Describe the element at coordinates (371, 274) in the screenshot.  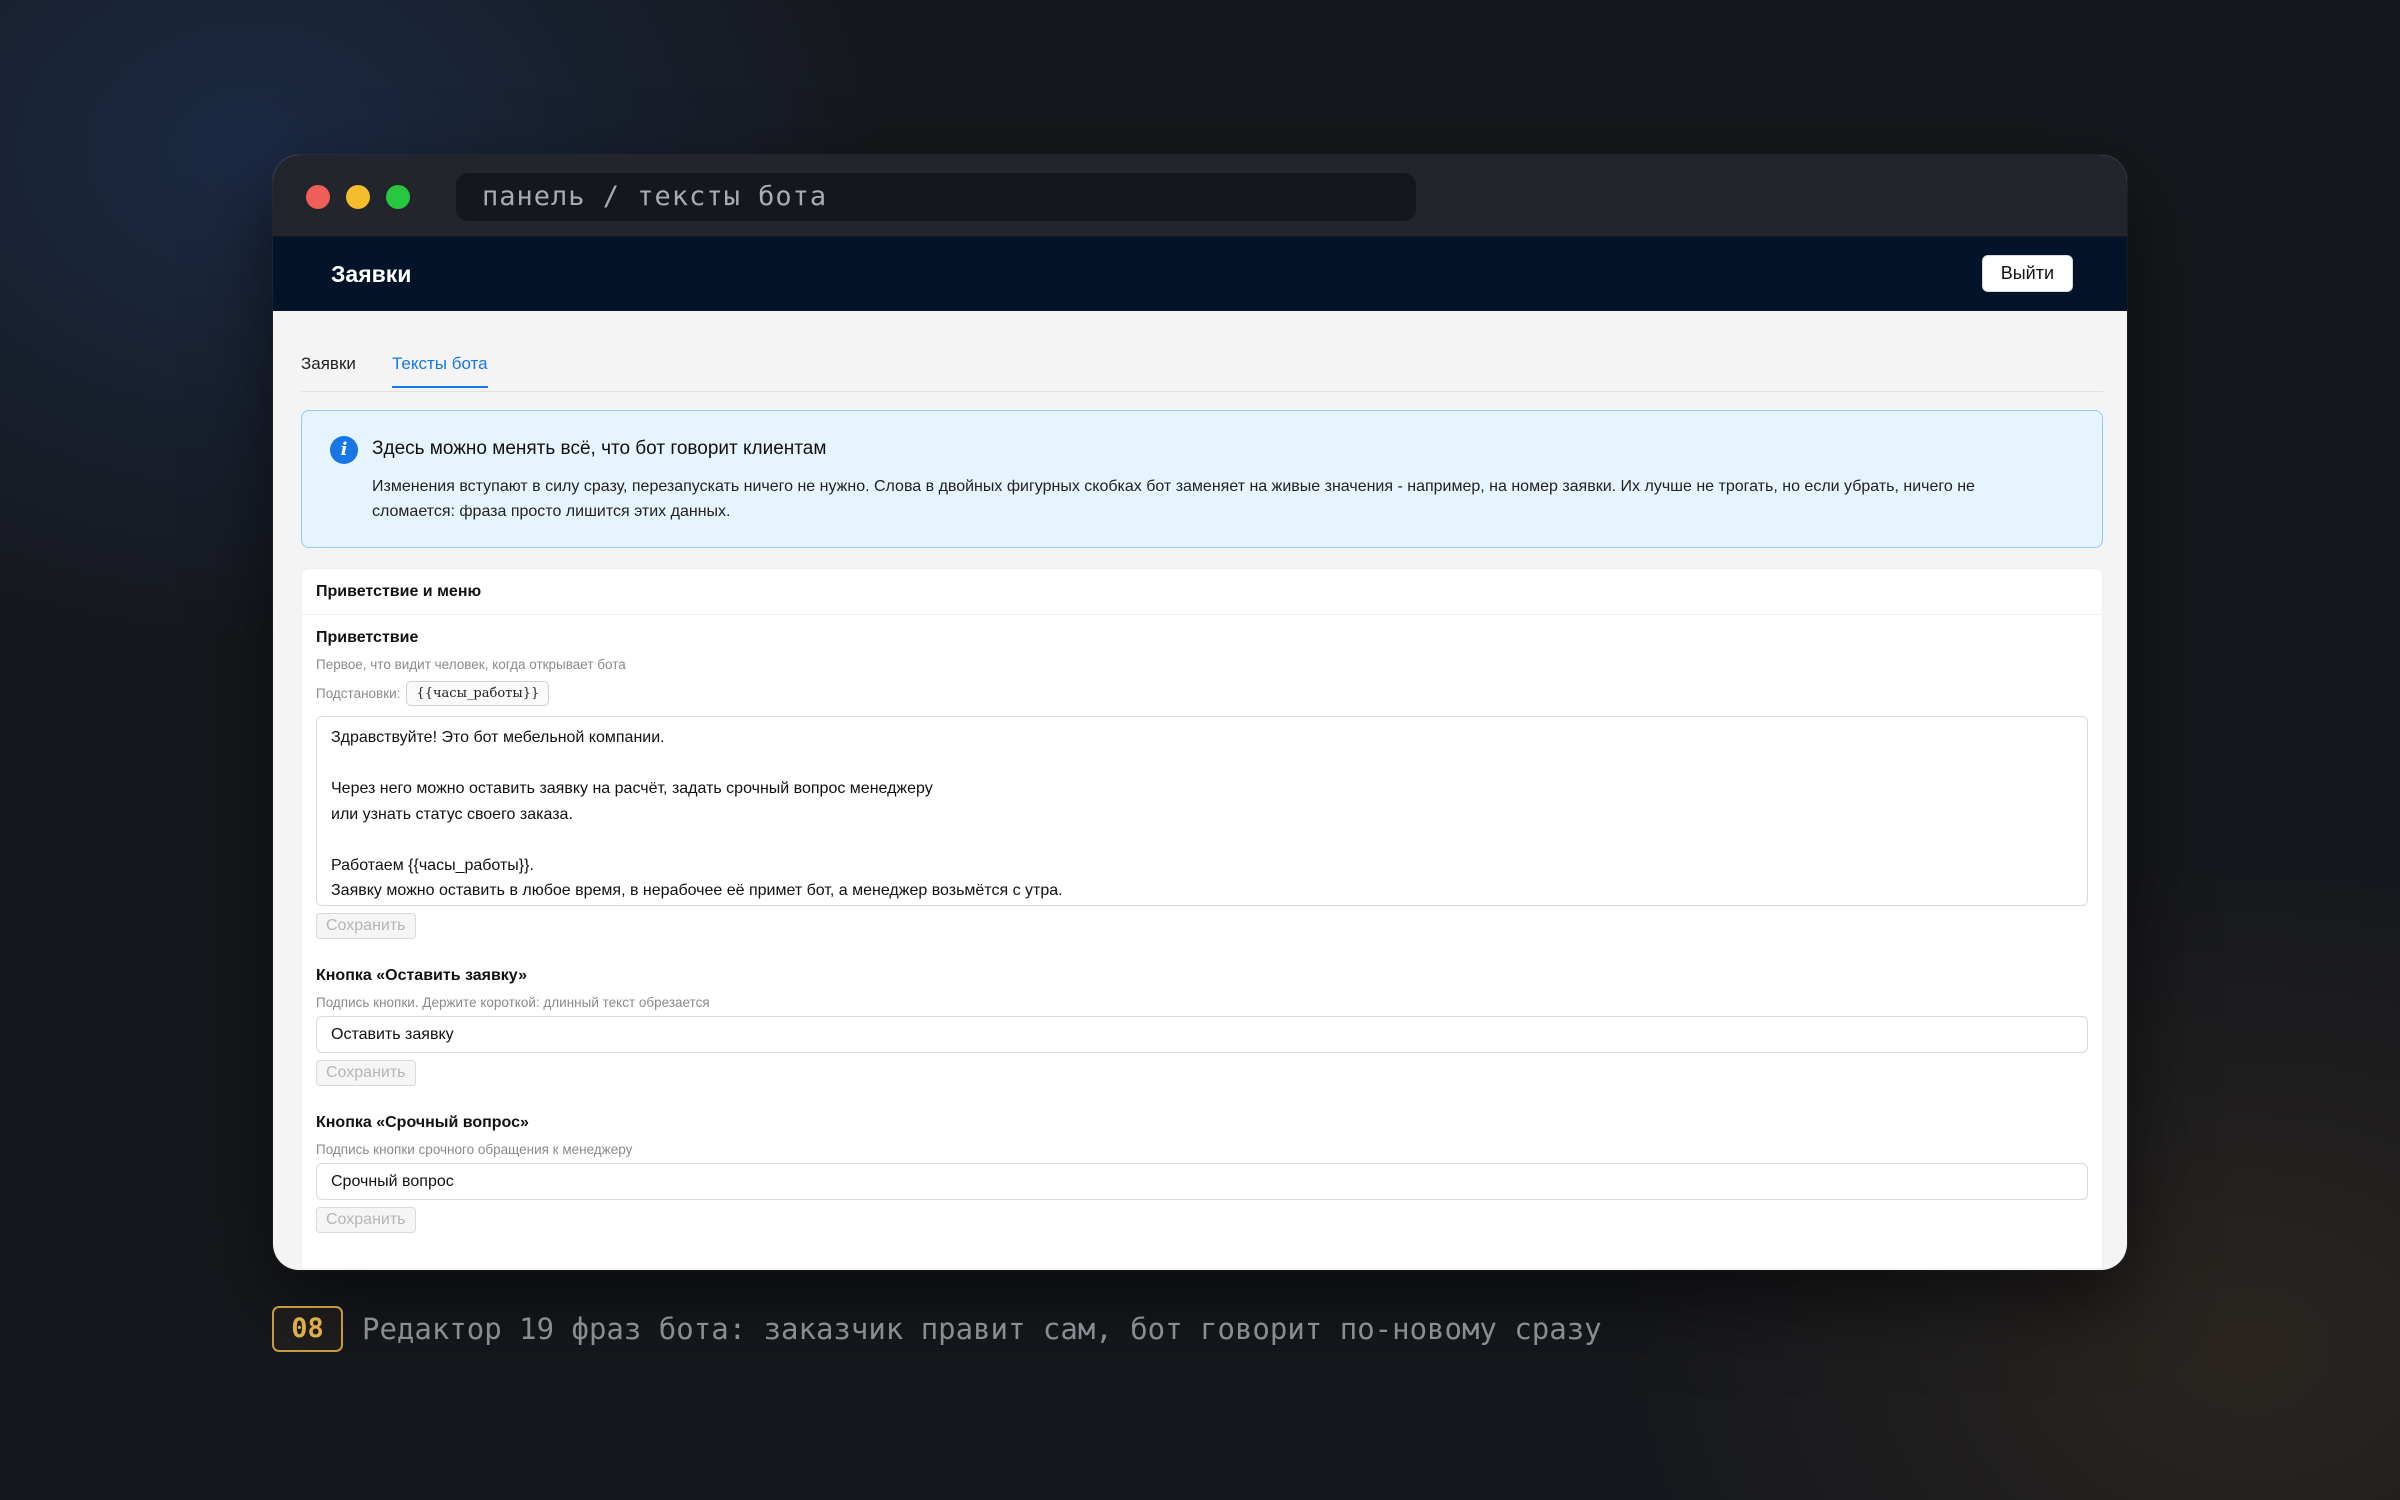
I see `app-title: Заявки` at that location.